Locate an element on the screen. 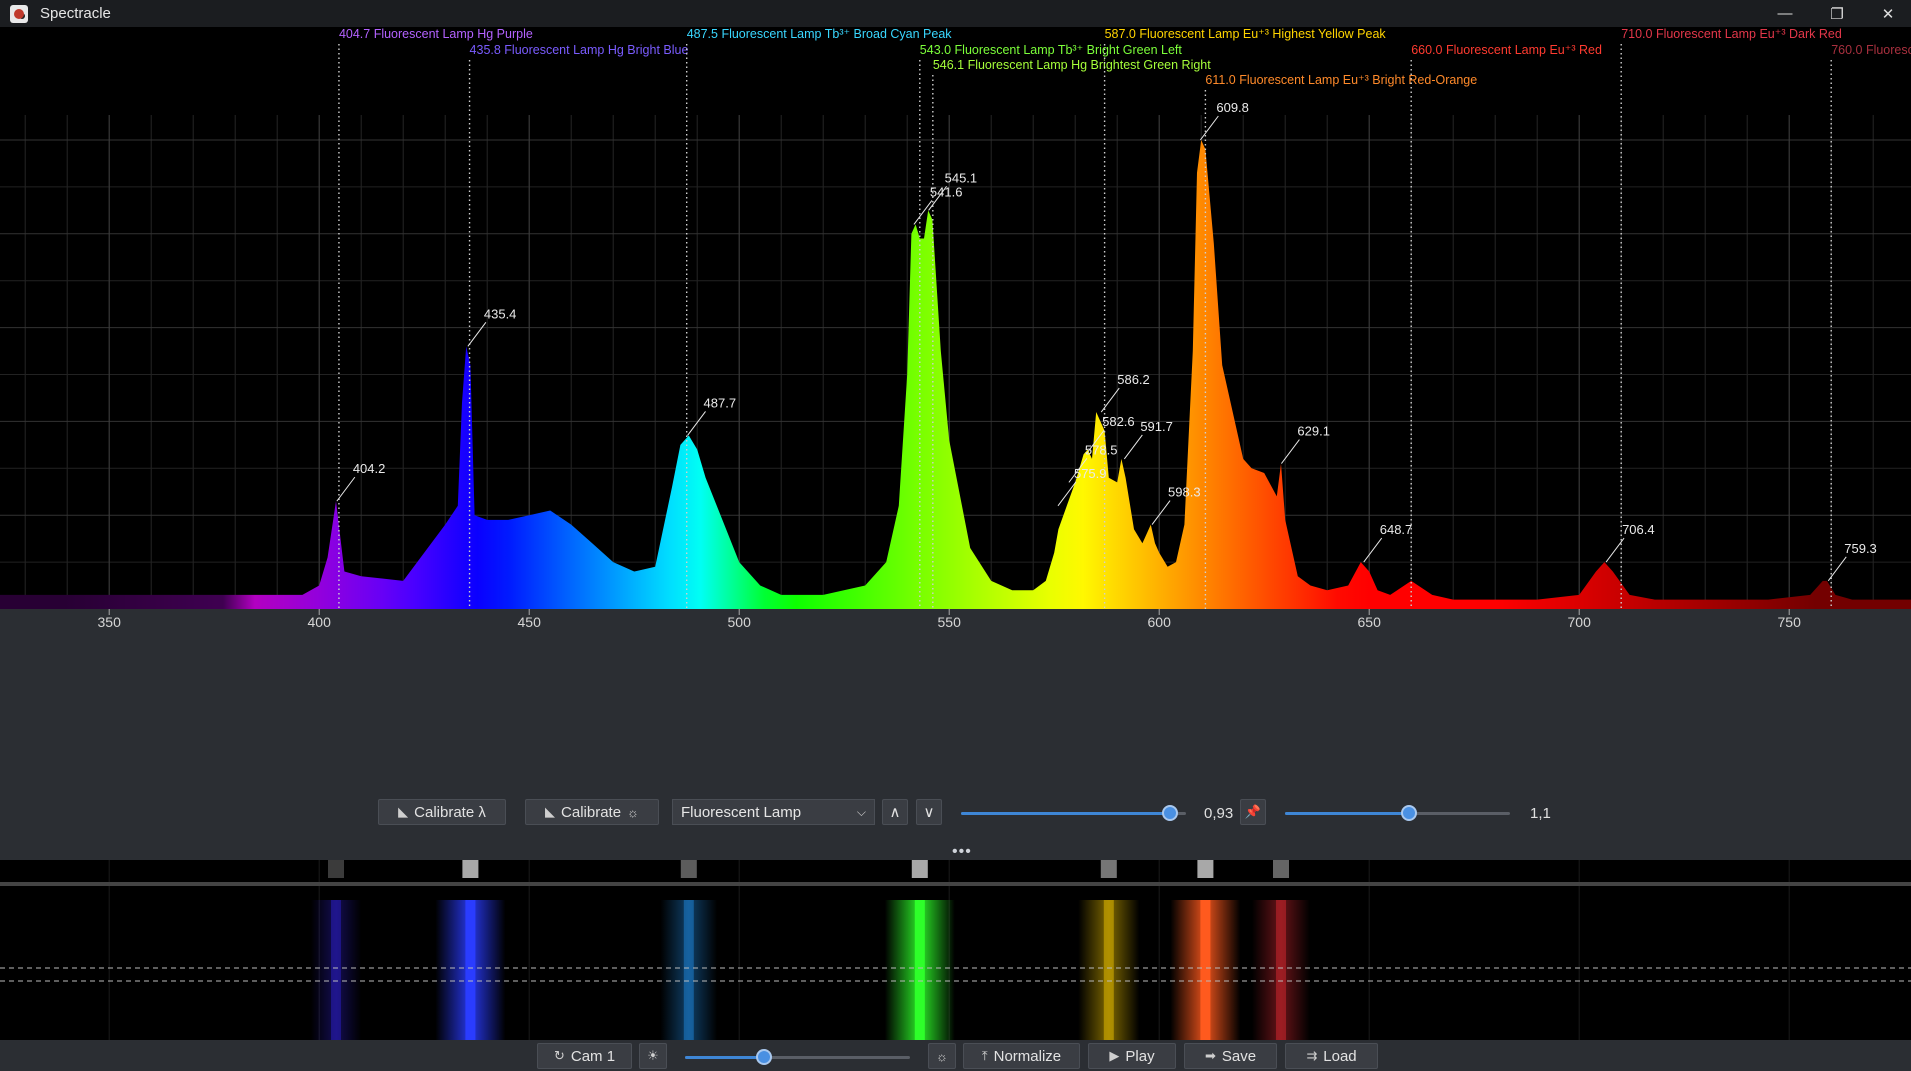 The height and width of the screenshot is (1071, 1911). sun-icon: ☀ is located at coordinates (653, 1055).